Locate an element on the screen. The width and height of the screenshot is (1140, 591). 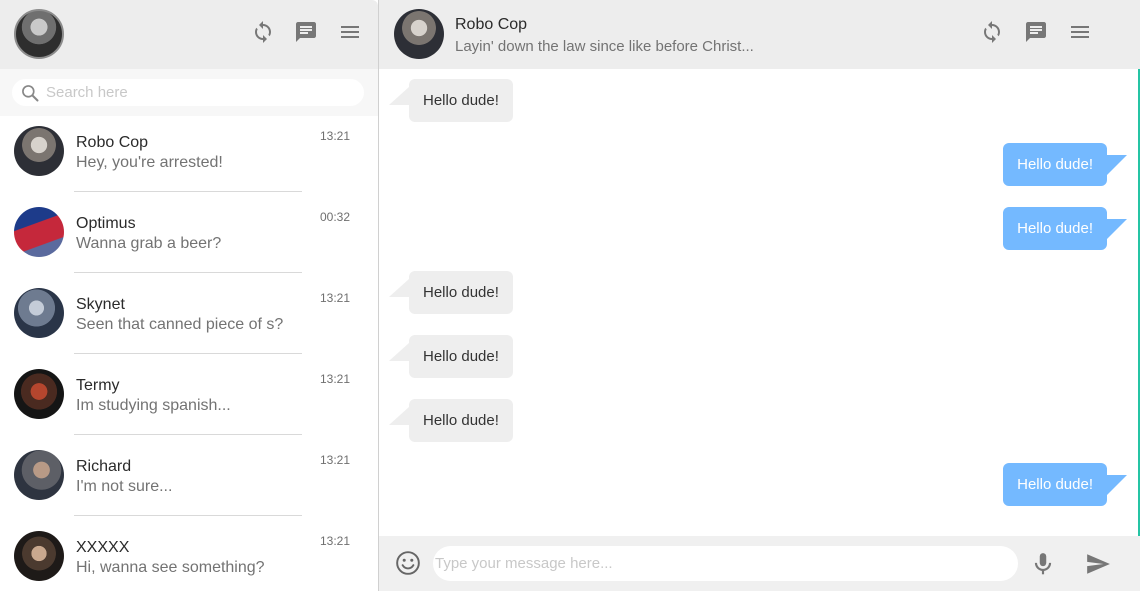
contact-item: Richard I'm not sure... 13:21 is located at coordinates (189, 480).